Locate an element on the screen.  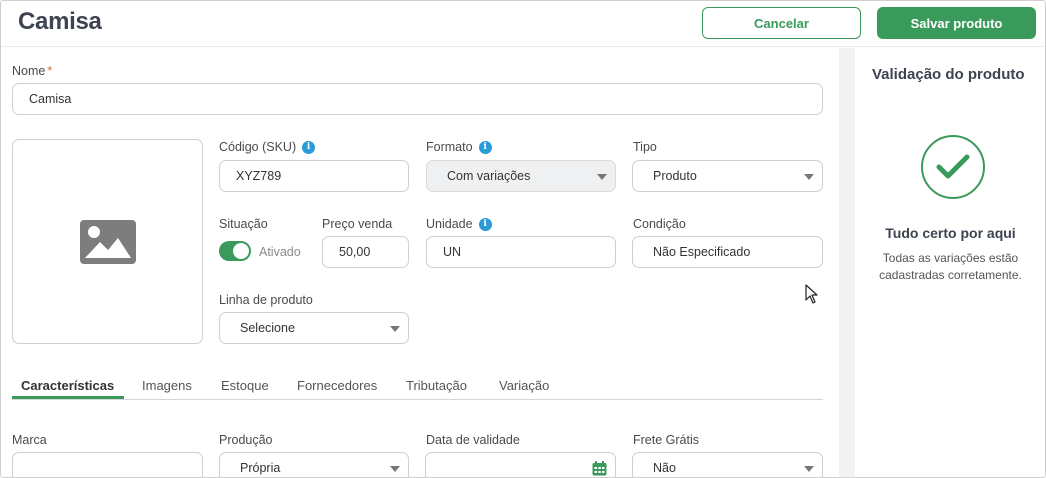
sku-input: XYZ789 is located at coordinates (314, 176).